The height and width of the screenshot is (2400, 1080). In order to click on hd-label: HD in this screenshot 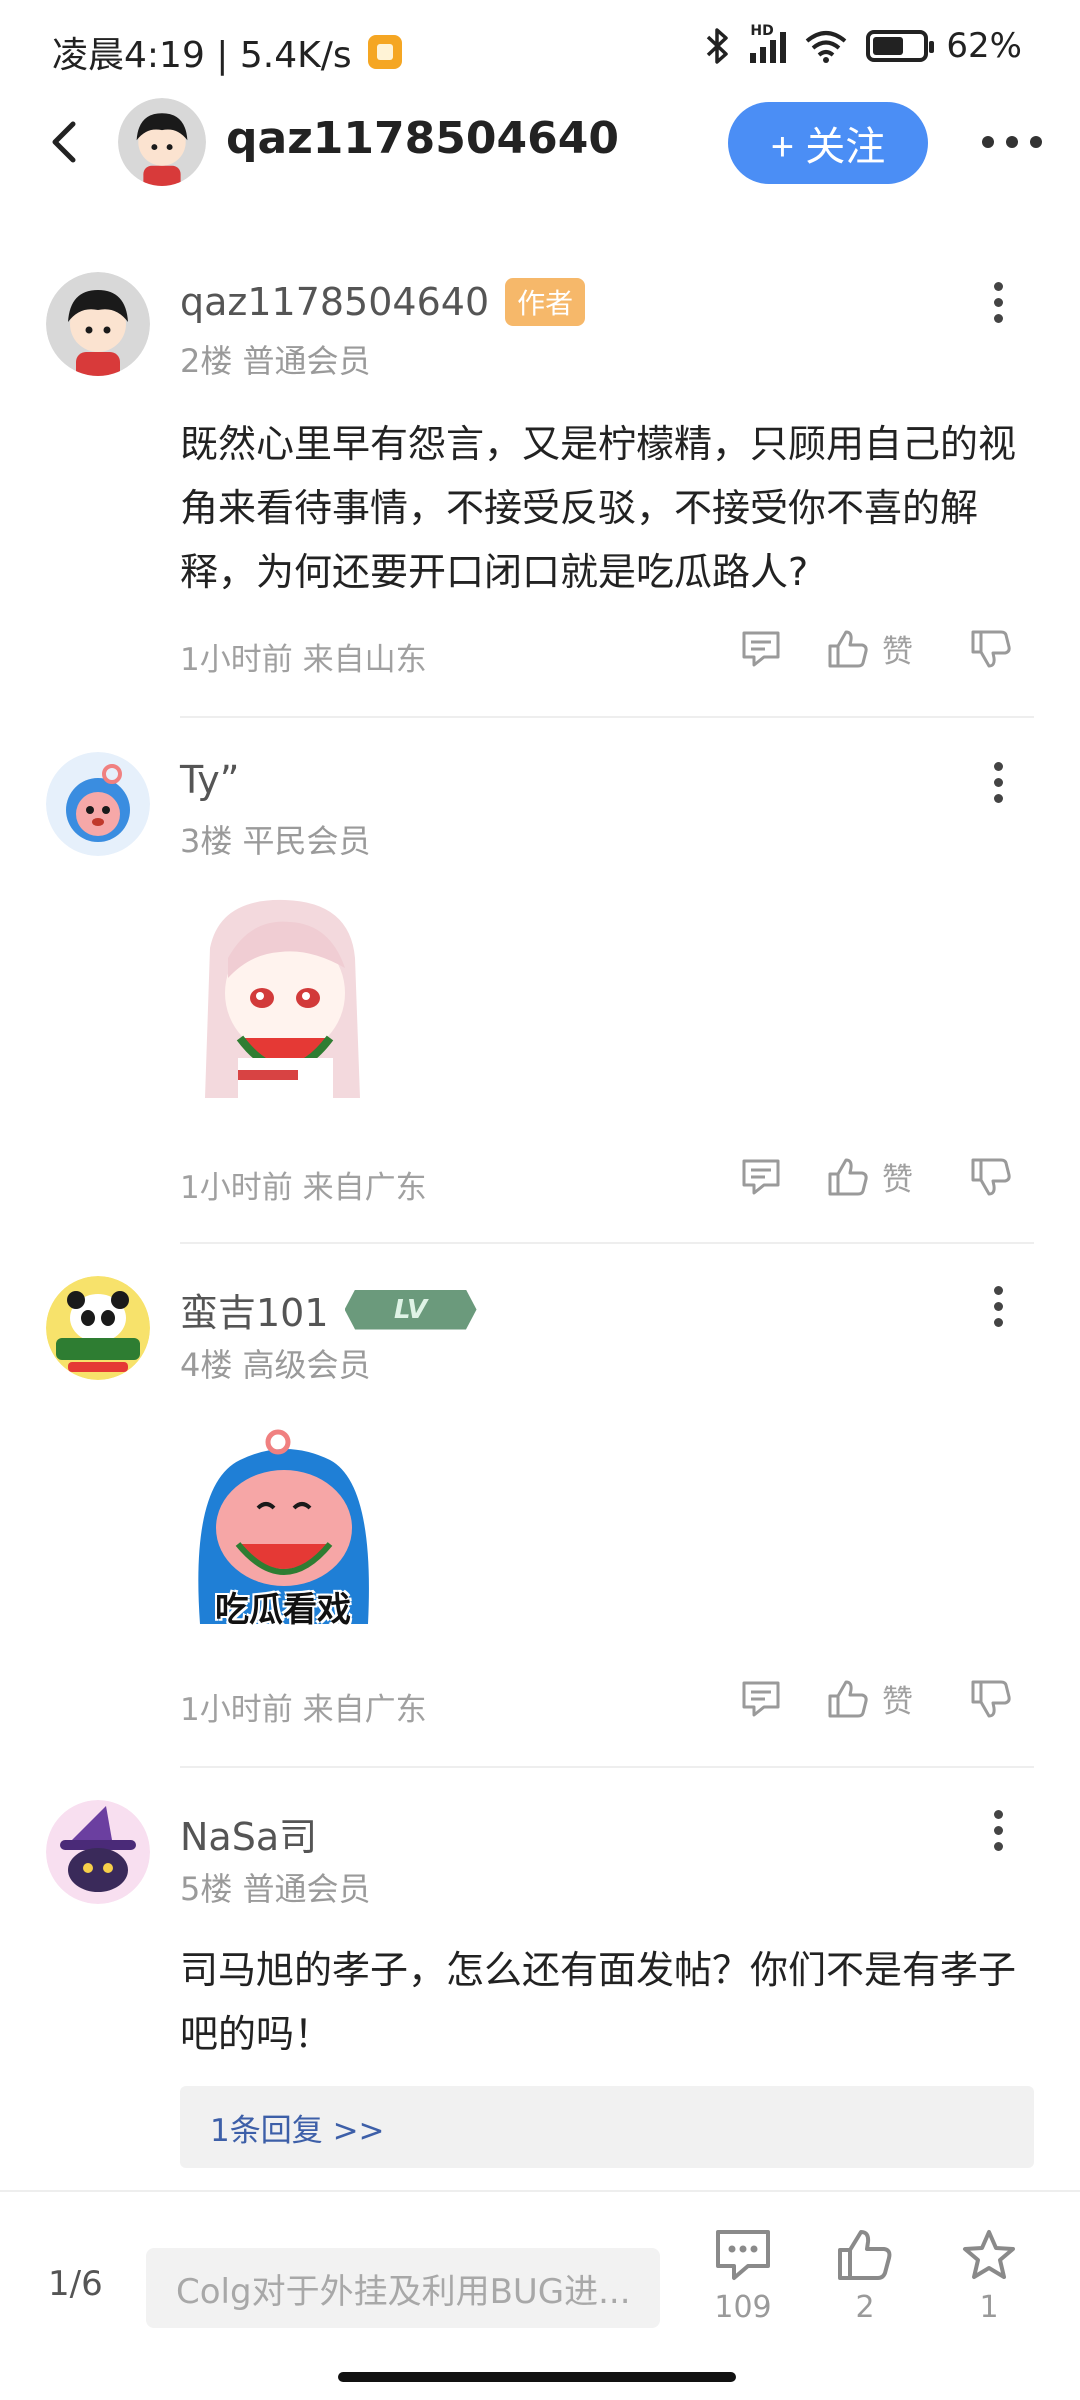, I will do `click(762, 31)`.